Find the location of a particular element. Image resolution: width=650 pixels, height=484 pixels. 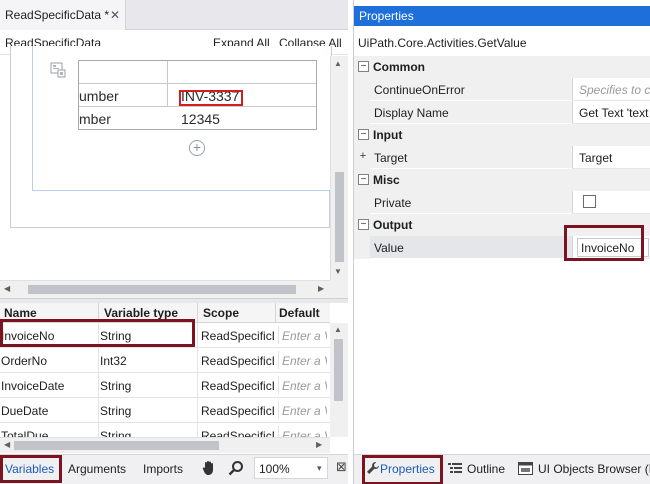

variable-row: OrderNo Int32 ReadSpecificD Enter a V is located at coordinates (165, 360).